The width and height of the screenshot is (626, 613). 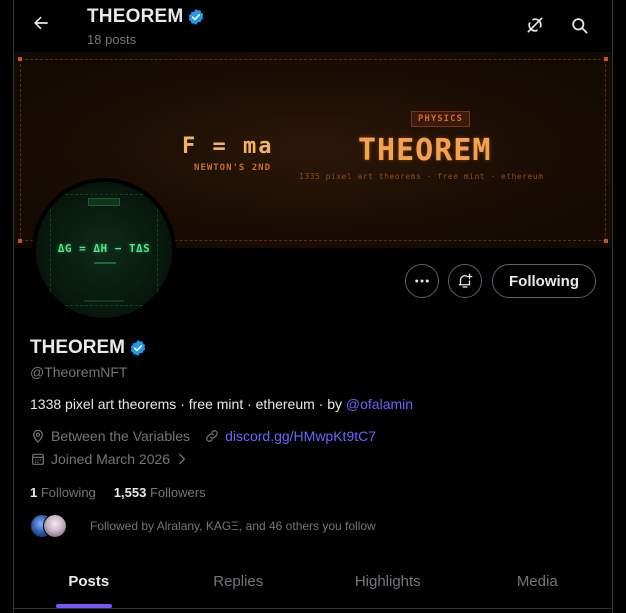 I want to click on chevron-right-icon, so click(x=182, y=459).